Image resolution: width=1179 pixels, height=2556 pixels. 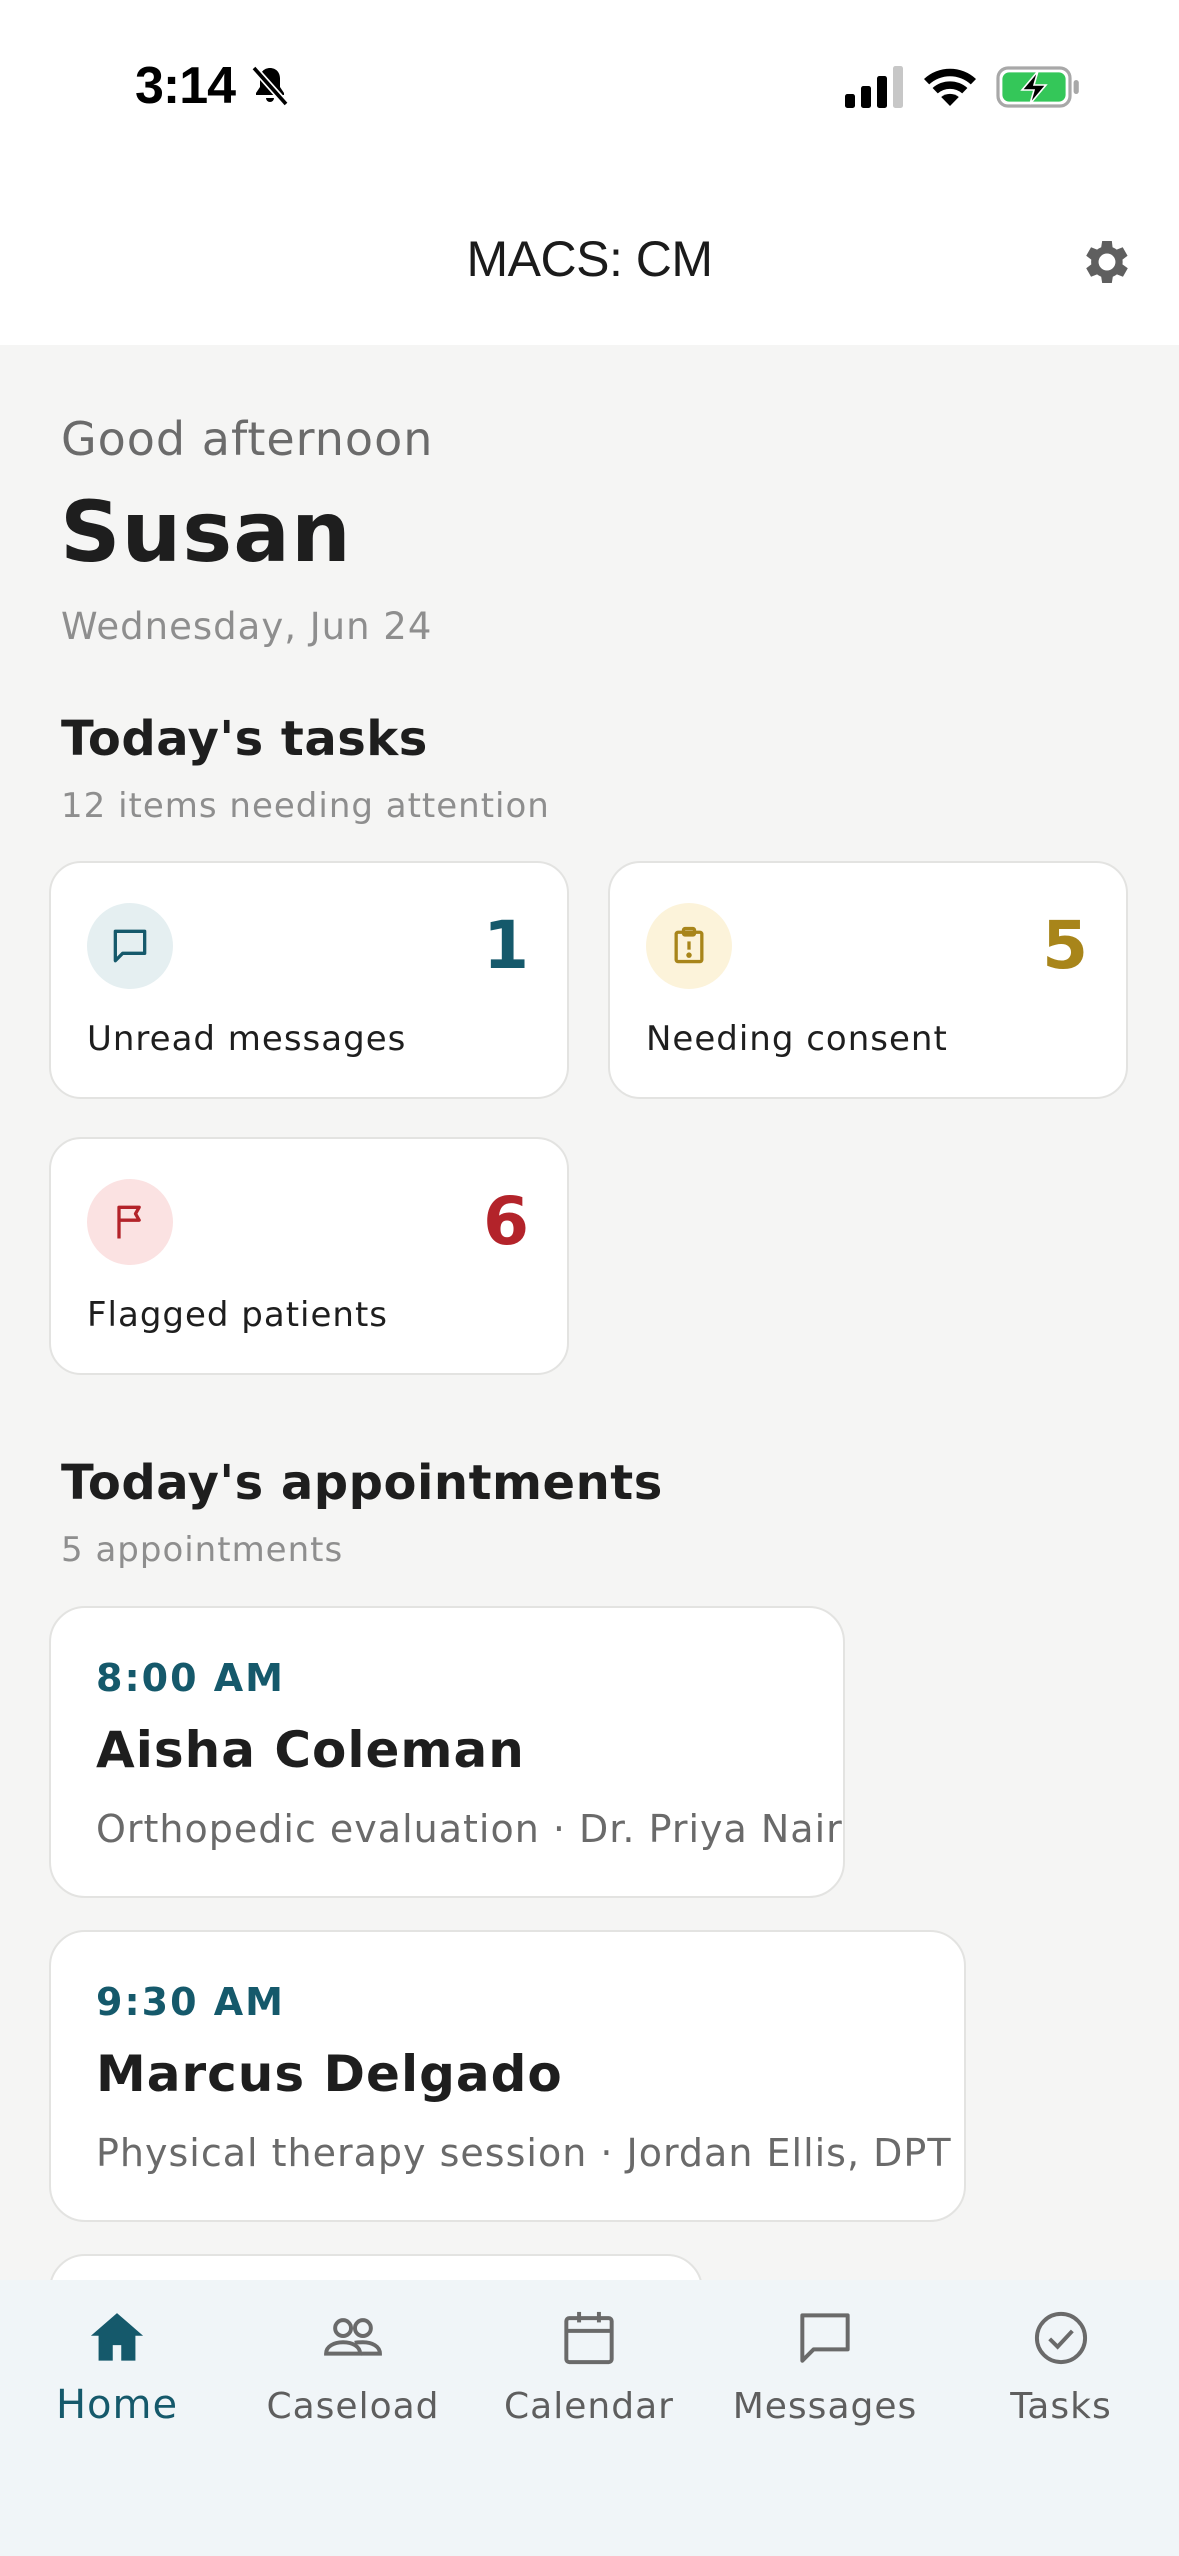 I want to click on task-card-unread-messages: 1 Unread messages, so click(x=309, y=980).